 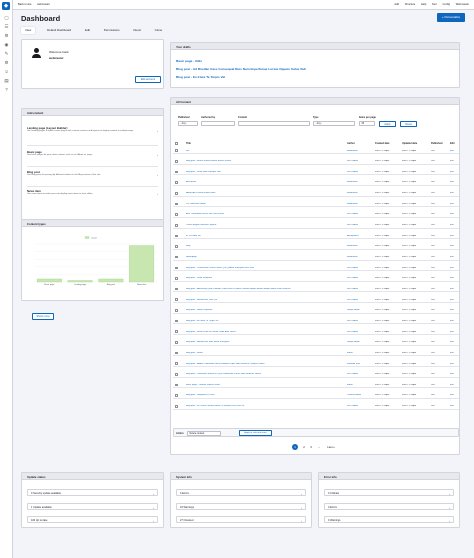 What do you see at coordinates (241, 506) in the screenshot?
I see `system-warnings-row: 19 Warnings ›` at bounding box center [241, 506].